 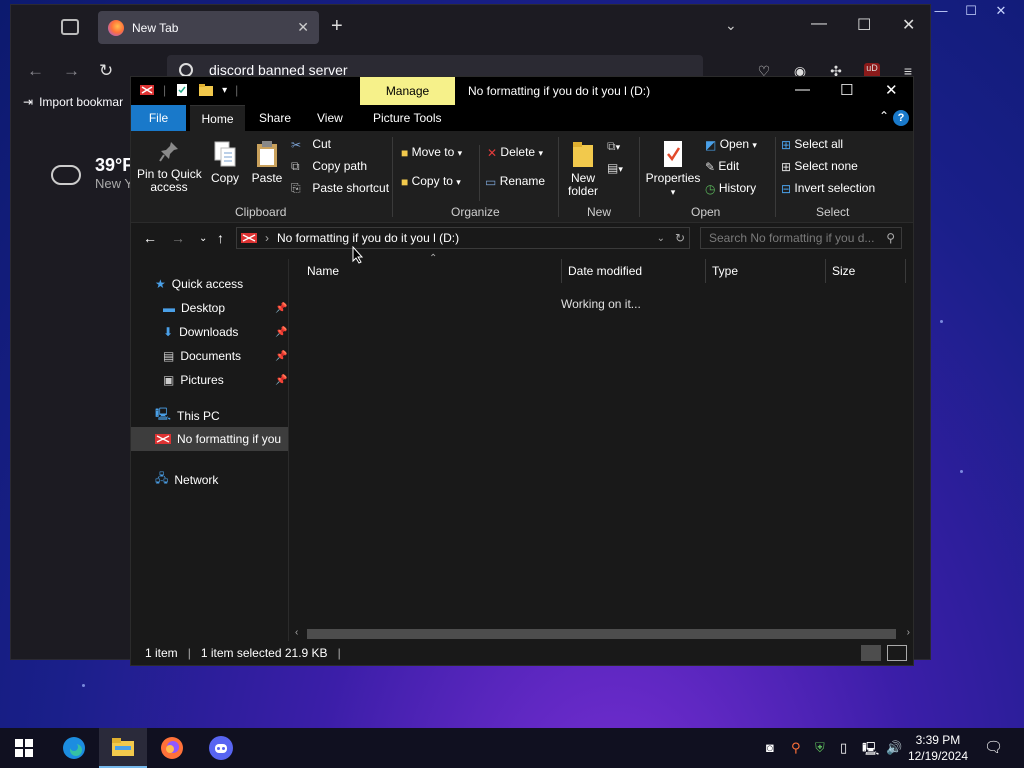 What do you see at coordinates (226, 332) in the screenshot?
I see `nav-downloads: ⬇ Downloads 📌` at bounding box center [226, 332].